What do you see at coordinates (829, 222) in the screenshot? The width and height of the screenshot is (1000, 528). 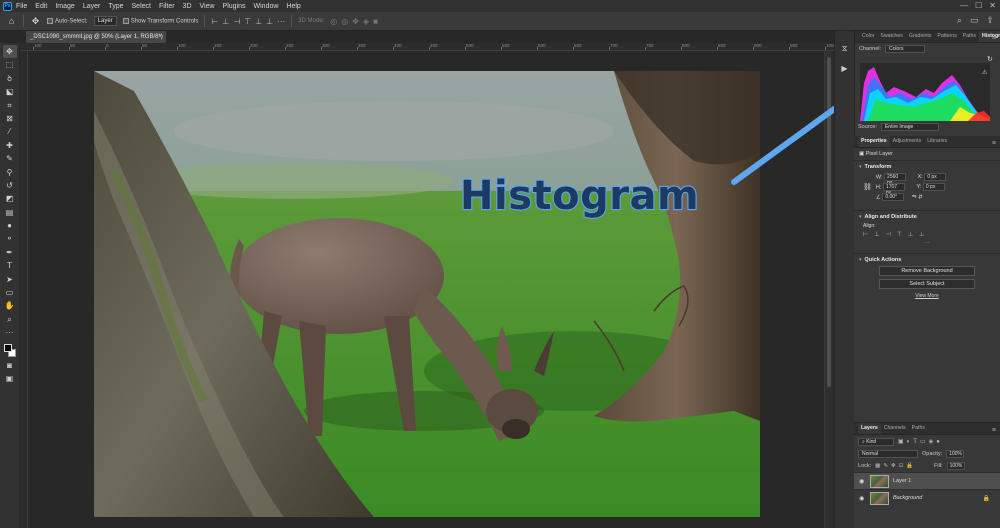 I see `scrollbar-thumb` at bounding box center [829, 222].